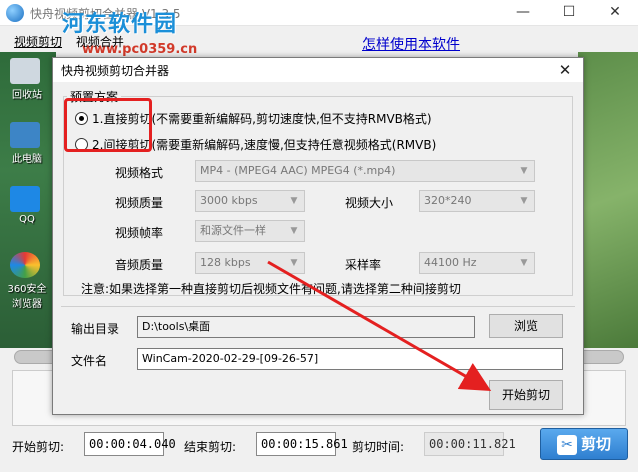 The height and width of the screenshot is (472, 638). I want to click on video-fps-value: 和源文件一样, so click(233, 230).